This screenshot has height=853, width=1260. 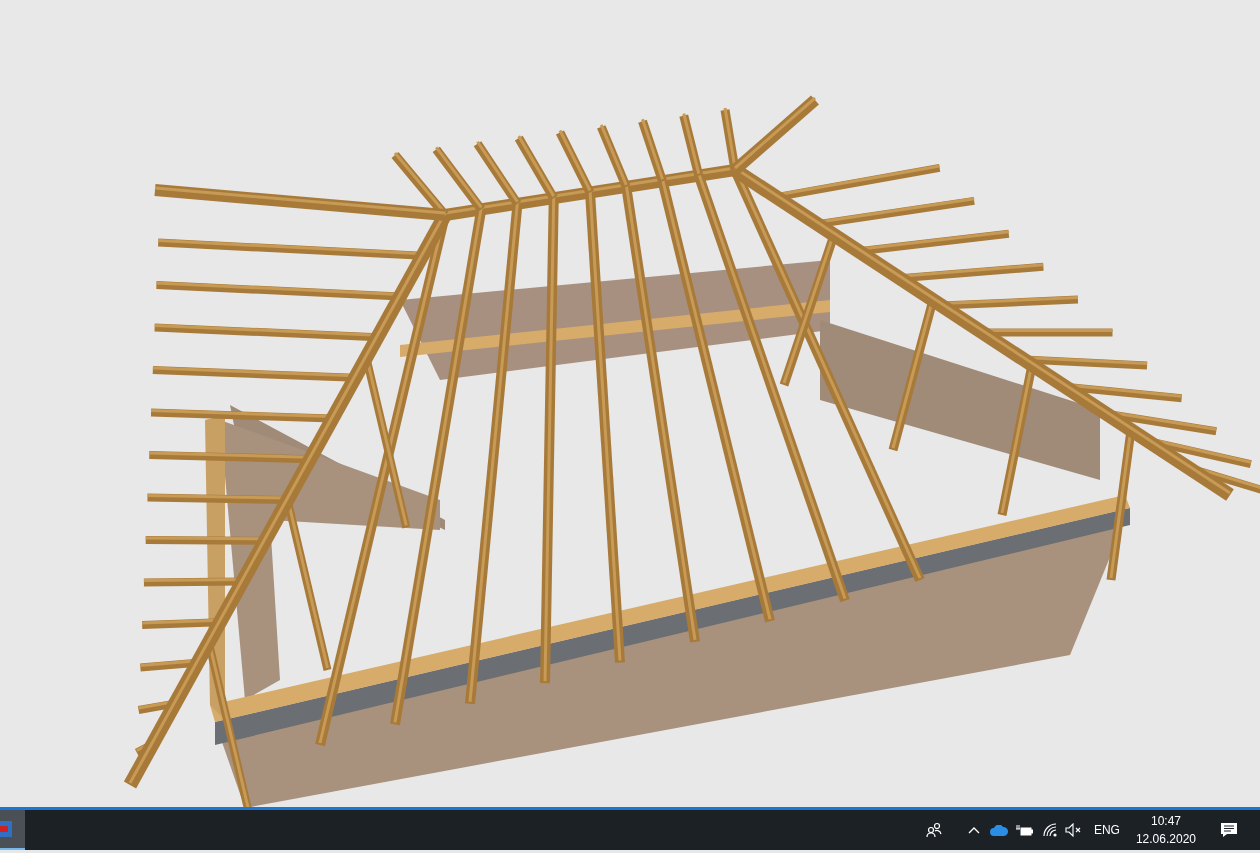 I want to click on wifi-icon, so click(x=1049, y=830).